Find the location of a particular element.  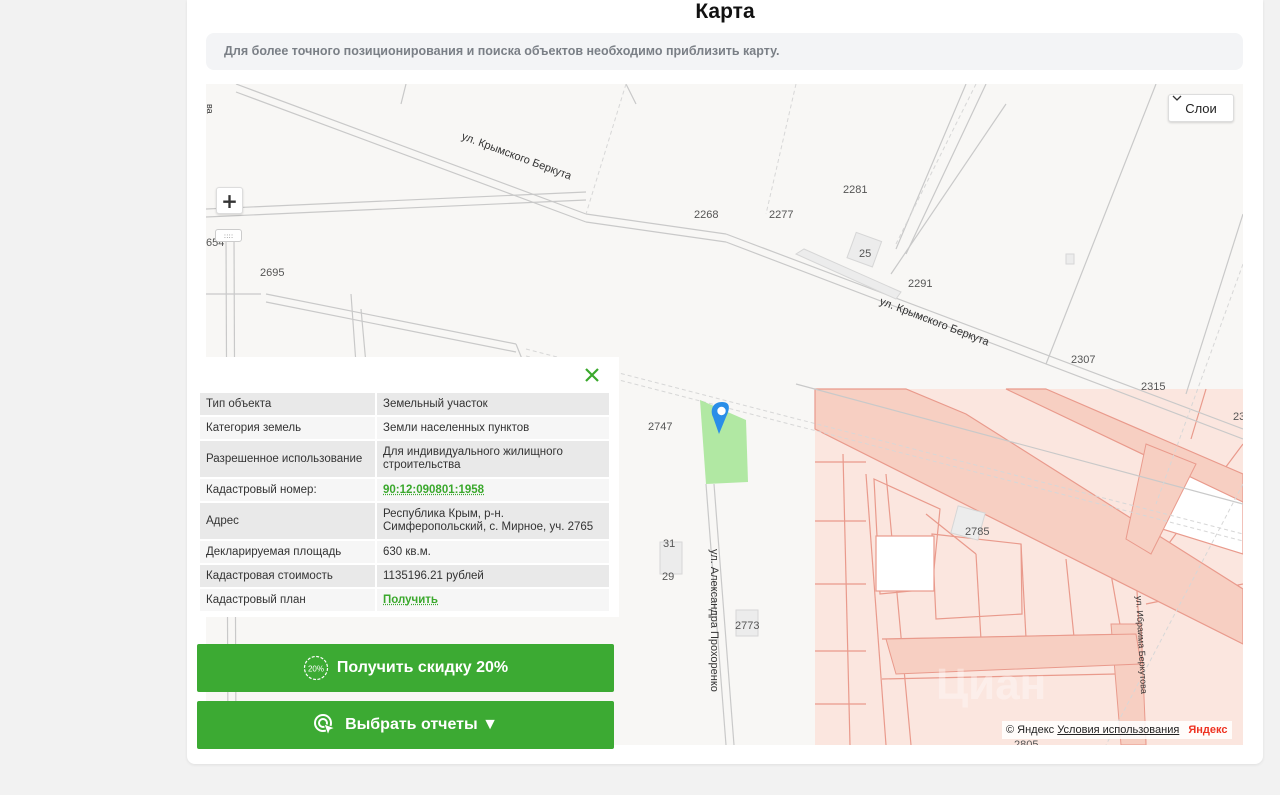

layers-label: Слои is located at coordinates (1201, 108).